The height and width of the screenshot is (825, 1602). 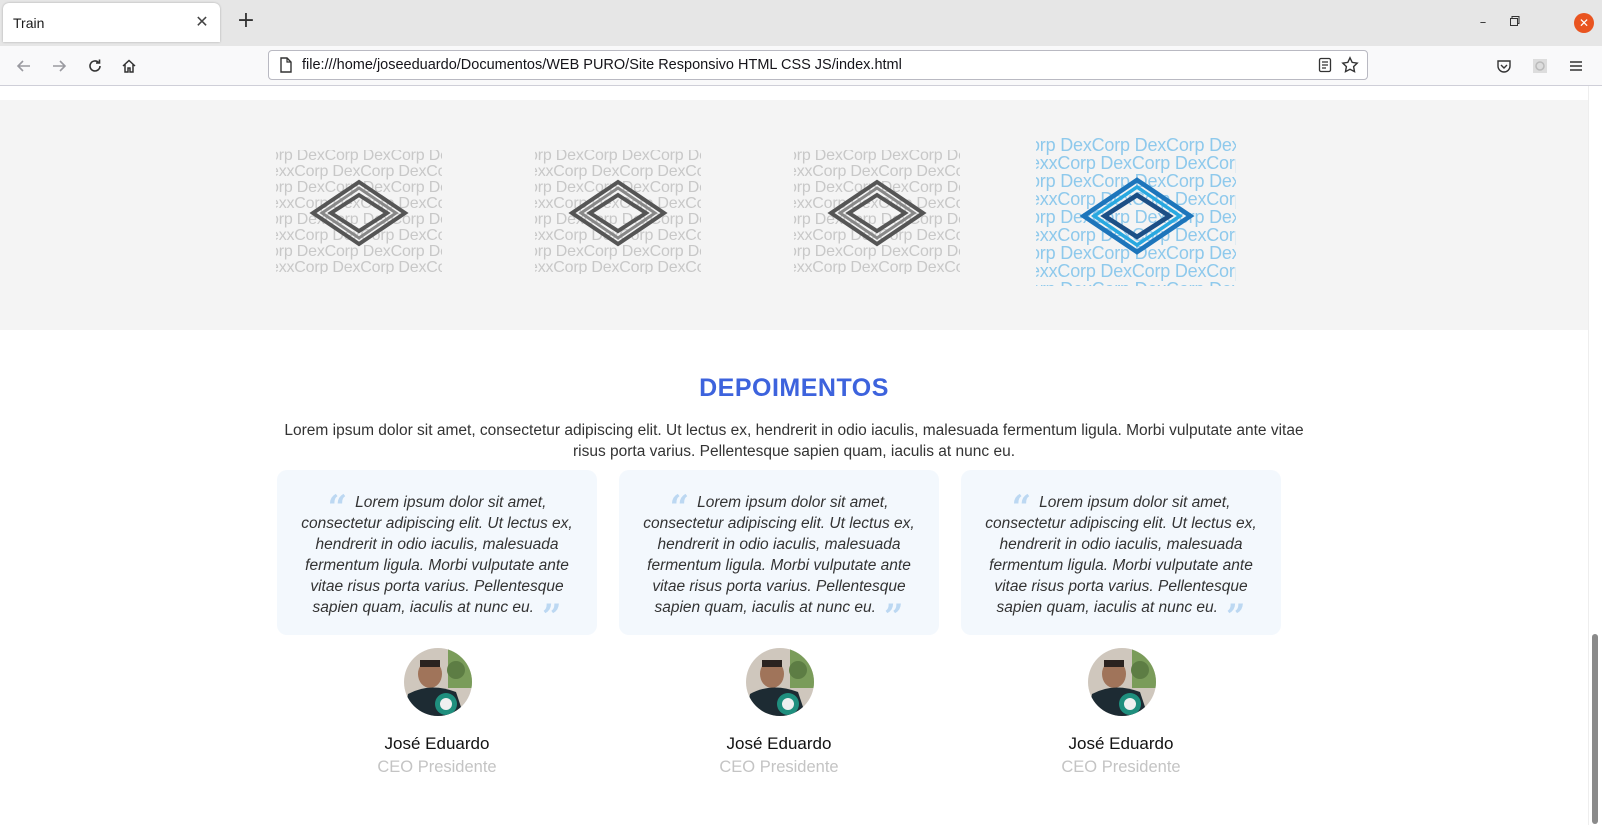 I want to click on browser-titlebar: Train ✕ + – ✕, so click(x=801, y=23).